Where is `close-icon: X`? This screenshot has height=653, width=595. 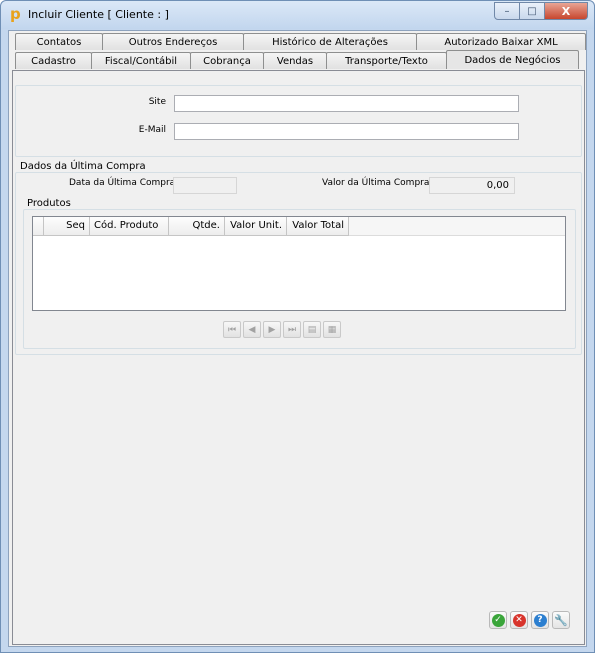 close-icon: X is located at coordinates (566, 11).